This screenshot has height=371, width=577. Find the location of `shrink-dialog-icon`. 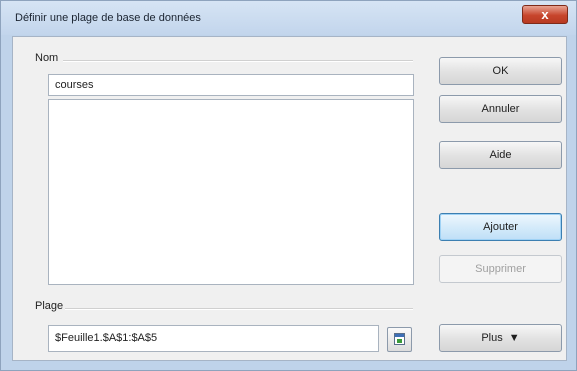

shrink-dialog-icon is located at coordinates (399, 339).